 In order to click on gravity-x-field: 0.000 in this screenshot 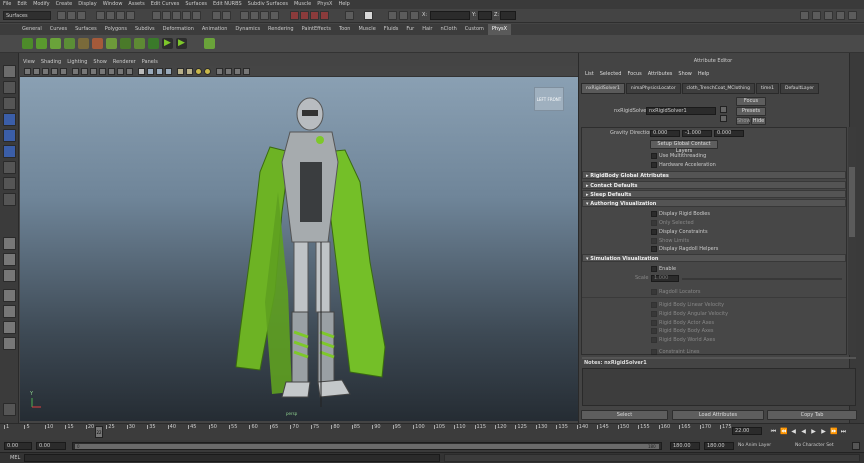, I will do `click(665, 133)`.